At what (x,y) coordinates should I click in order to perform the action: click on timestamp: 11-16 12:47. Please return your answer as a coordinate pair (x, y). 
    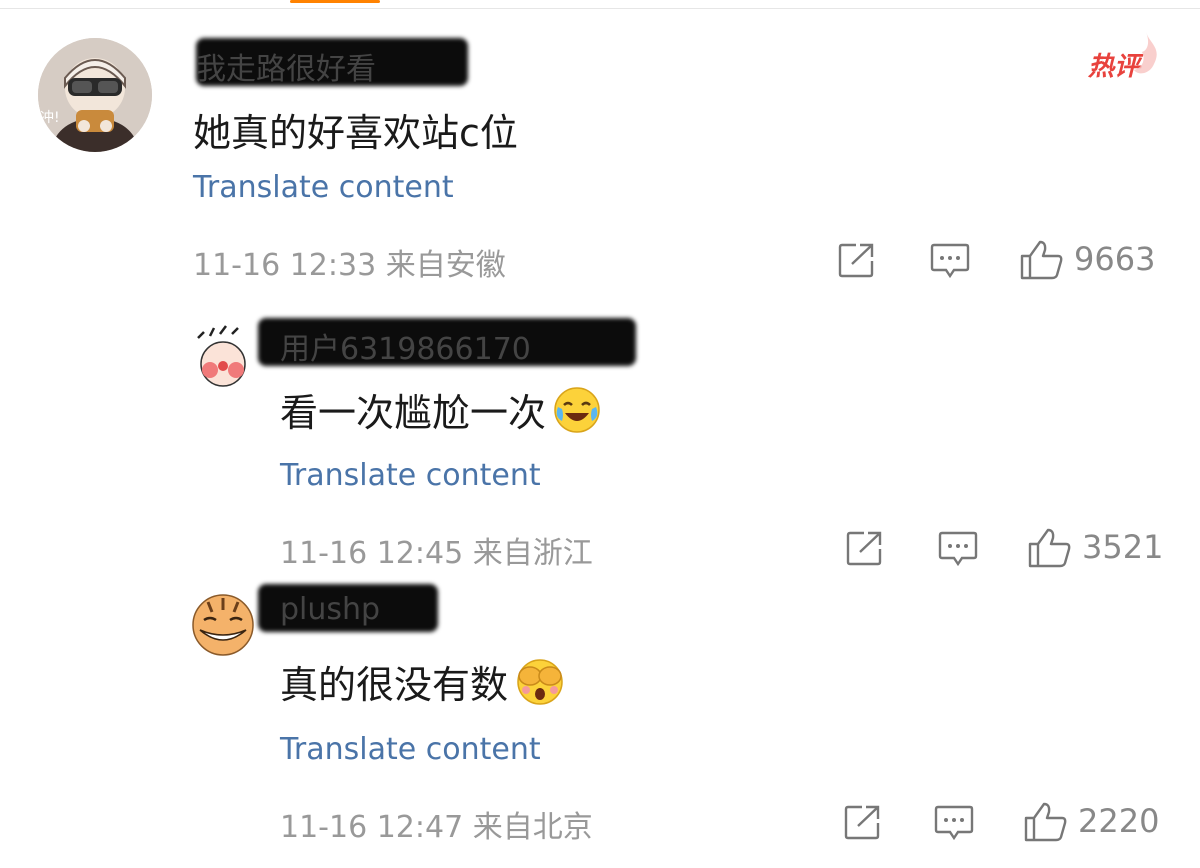
    Looking at the image, I should click on (372, 827).